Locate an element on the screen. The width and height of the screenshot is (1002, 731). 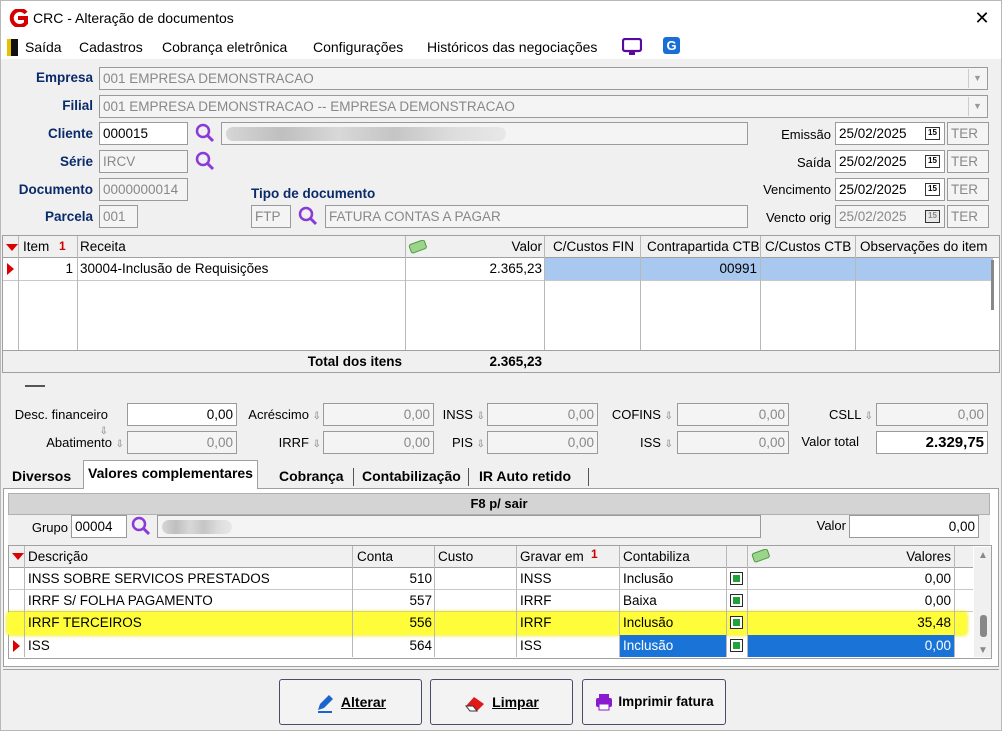
imprimir-fatura-button: Imprimir fatura is located at coordinates (654, 702).